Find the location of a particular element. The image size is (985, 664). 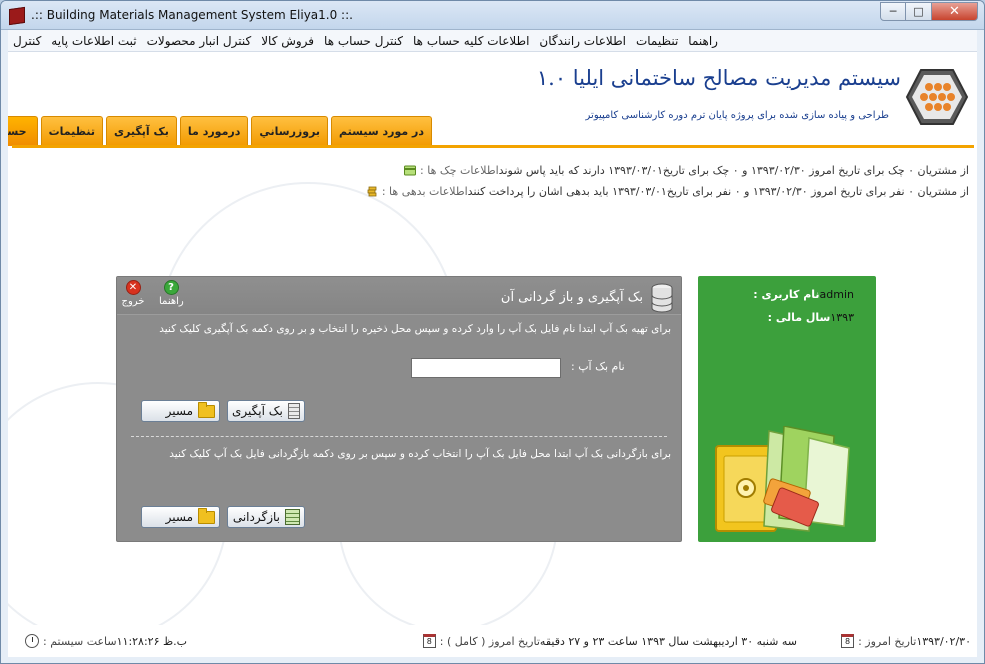

status-time-value: ب.ظ ۱۱:۲۸:۲۶ is located at coordinates (152, 641).